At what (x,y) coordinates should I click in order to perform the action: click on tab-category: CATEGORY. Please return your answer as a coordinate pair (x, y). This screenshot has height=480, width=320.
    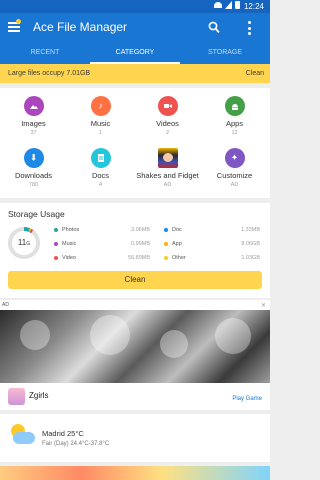
    Looking at the image, I should click on (135, 54).